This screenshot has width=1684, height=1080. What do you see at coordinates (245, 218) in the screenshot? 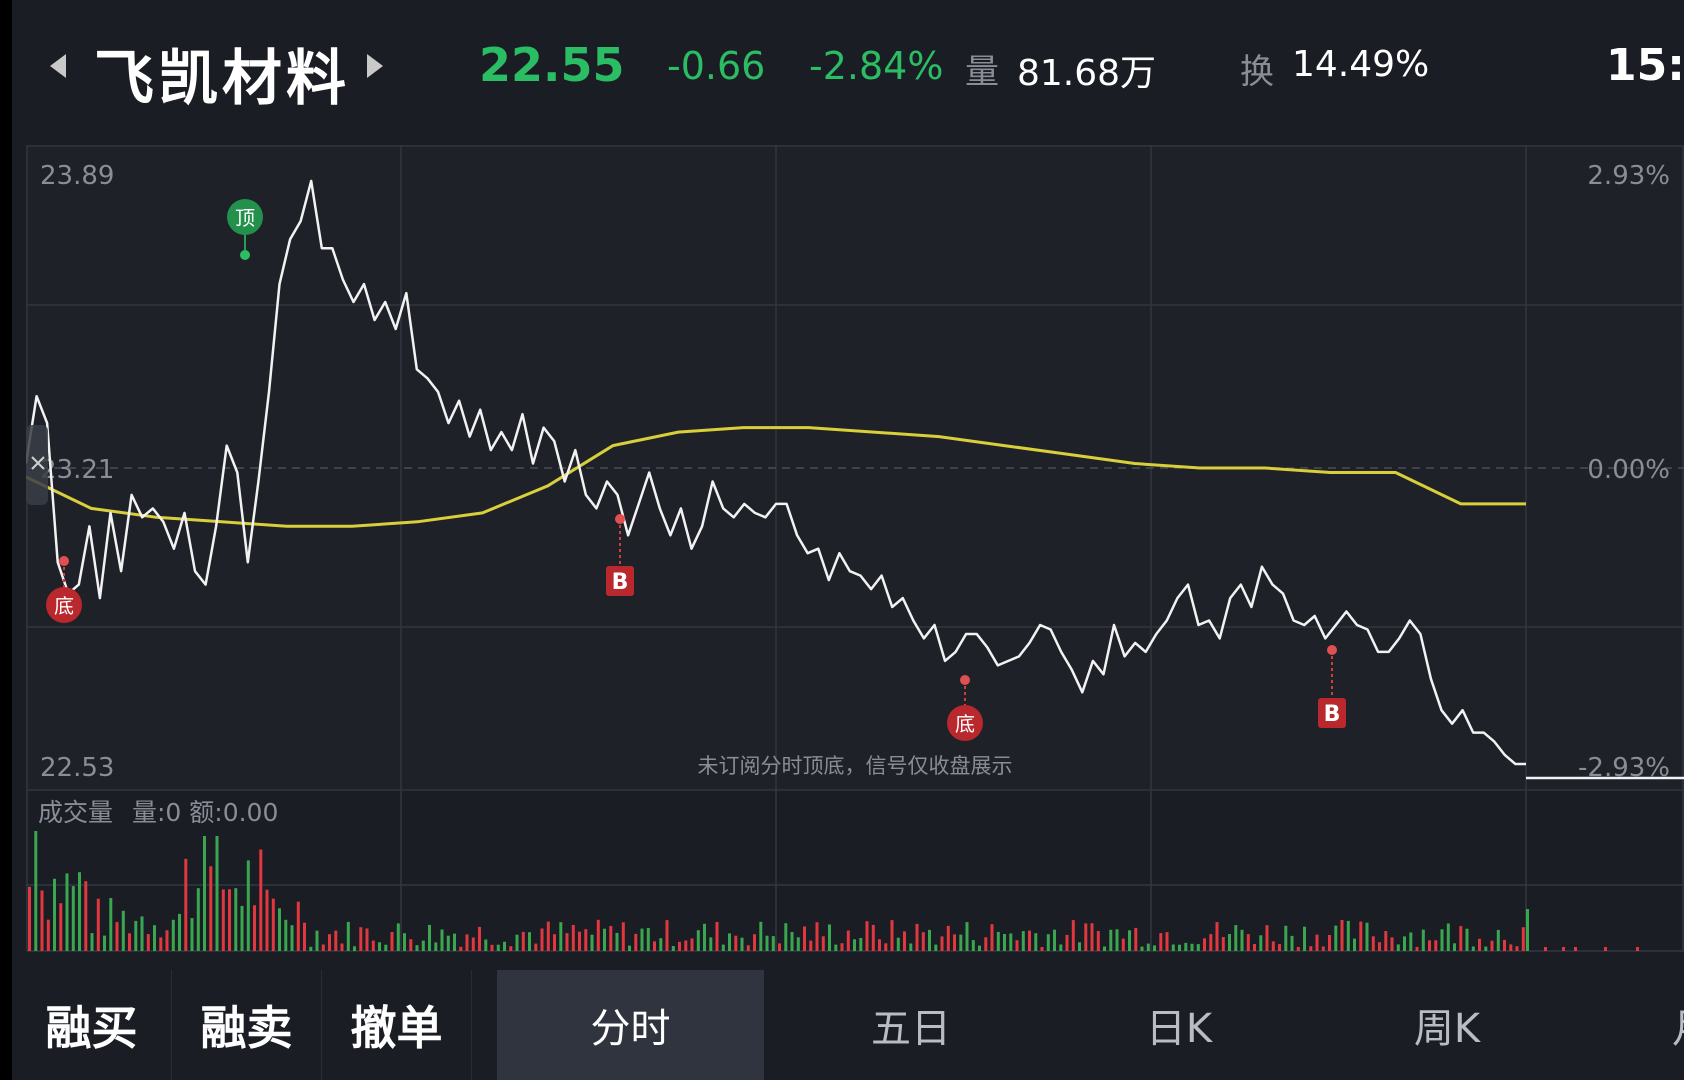
I see `top-signal-label: 顶` at bounding box center [245, 218].